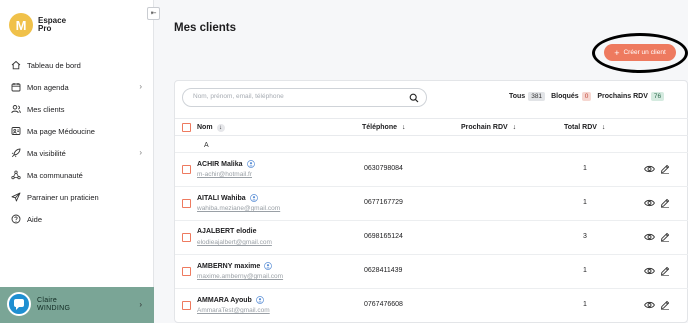 Image resolution: width=688 pixels, height=323 pixels. What do you see at coordinates (414, 98) in the screenshot?
I see `search-icon` at bounding box center [414, 98].